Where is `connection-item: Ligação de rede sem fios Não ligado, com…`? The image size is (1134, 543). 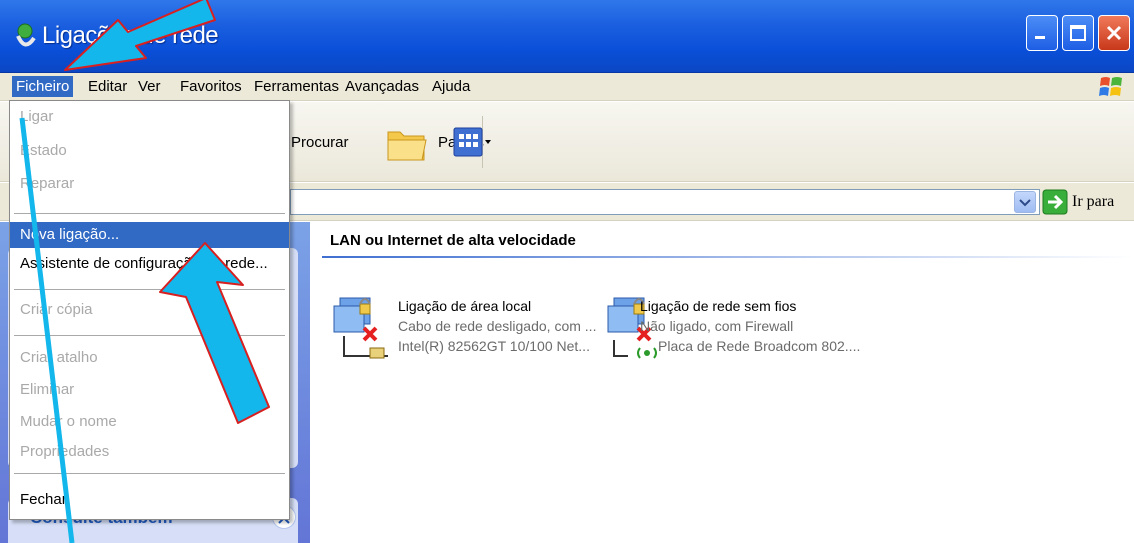
connection-item: Ligação de rede sem fios Não ligado, com… is located at coordinates (750, 326).